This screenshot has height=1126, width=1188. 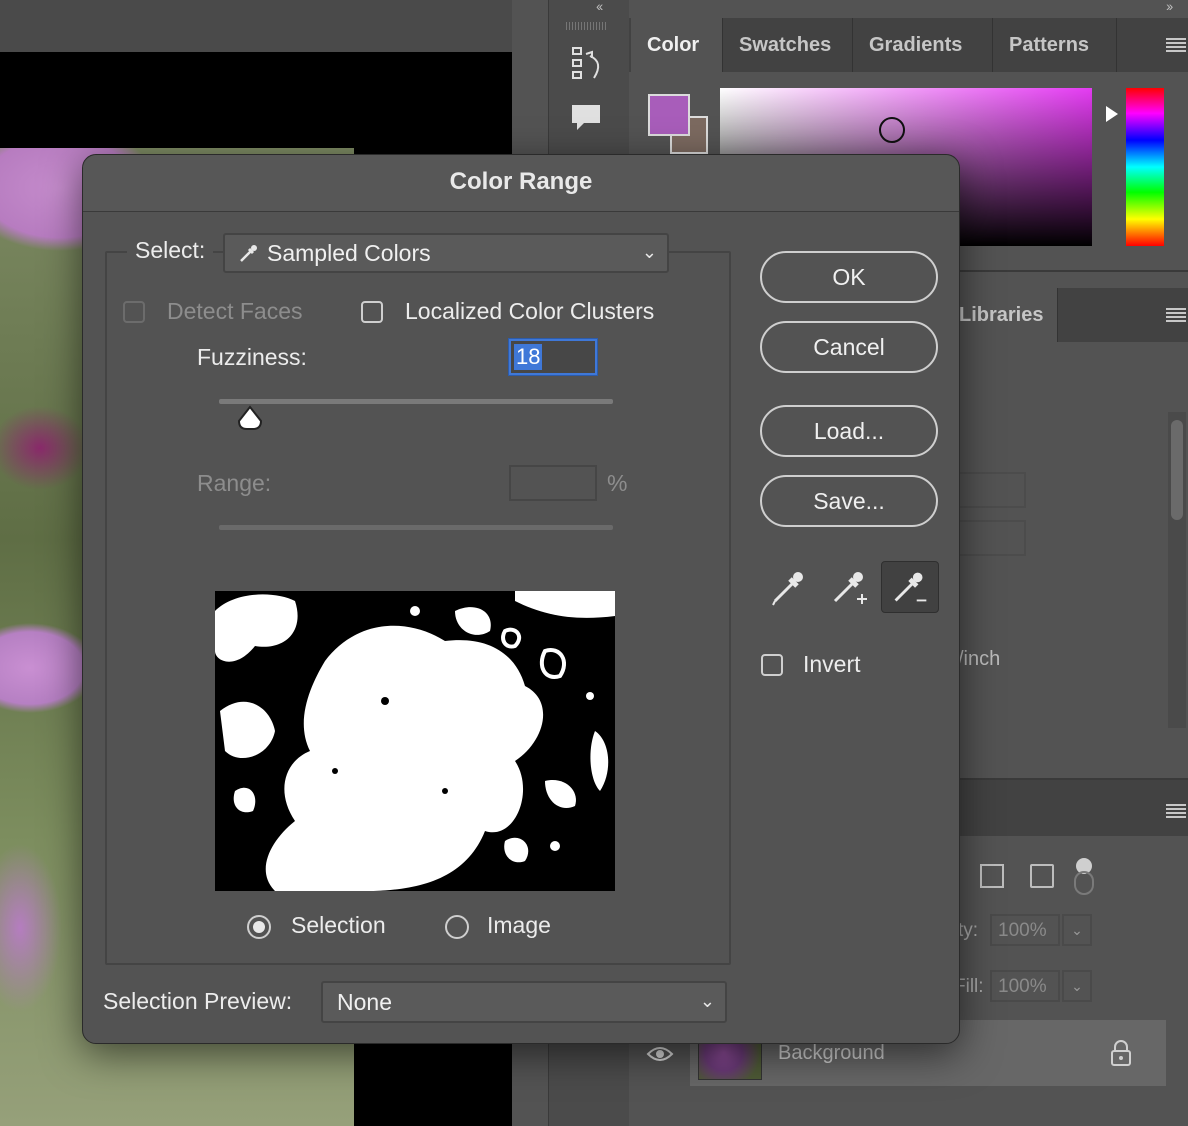 I want to click on lock-icon, so click(x=1121, y=1053).